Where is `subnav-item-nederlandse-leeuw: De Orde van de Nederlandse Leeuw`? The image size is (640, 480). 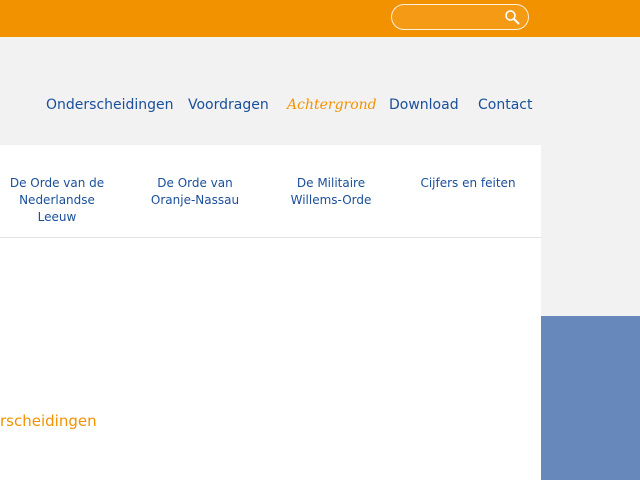
subnav-item-nederlandse-leeuw: De Orde van de Nederlandse Leeuw is located at coordinates (57, 200).